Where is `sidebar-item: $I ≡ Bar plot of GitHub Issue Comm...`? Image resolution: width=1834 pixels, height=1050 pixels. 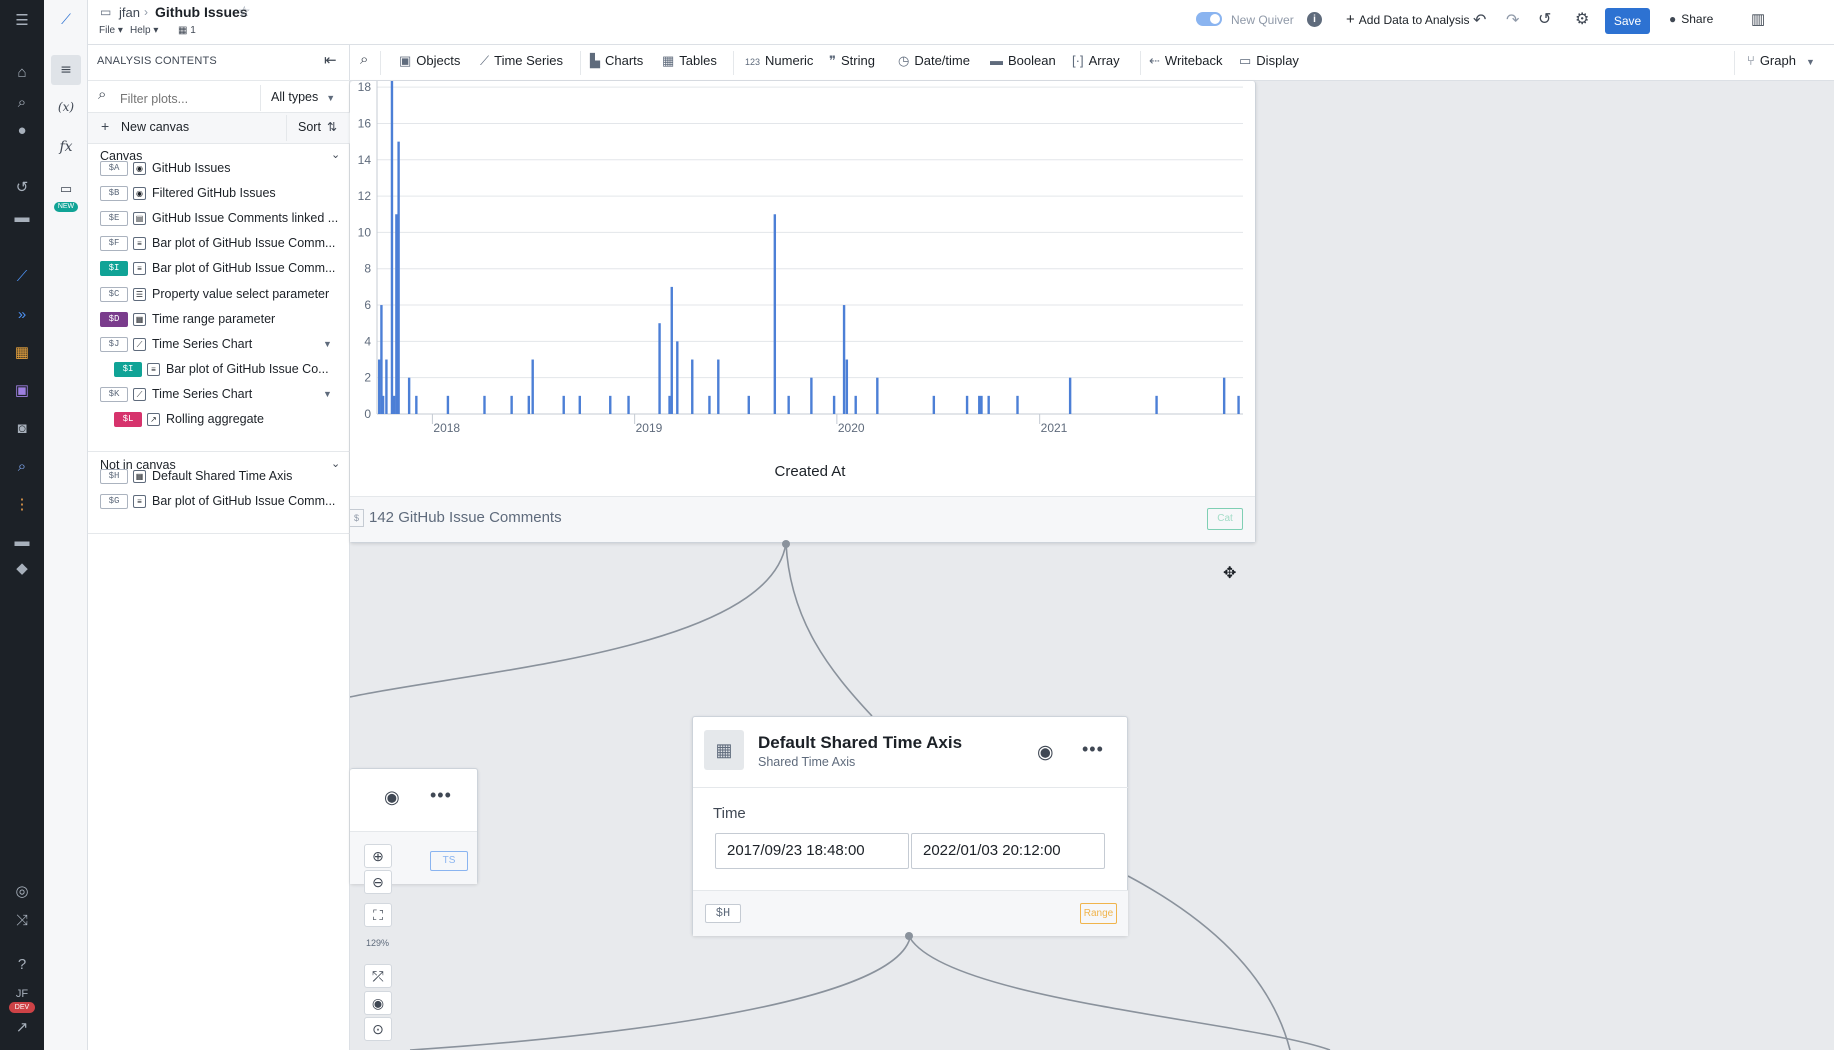
sidebar-item: $I ≡ Bar plot of GitHub Issue Comm... is located at coordinates (219, 268).